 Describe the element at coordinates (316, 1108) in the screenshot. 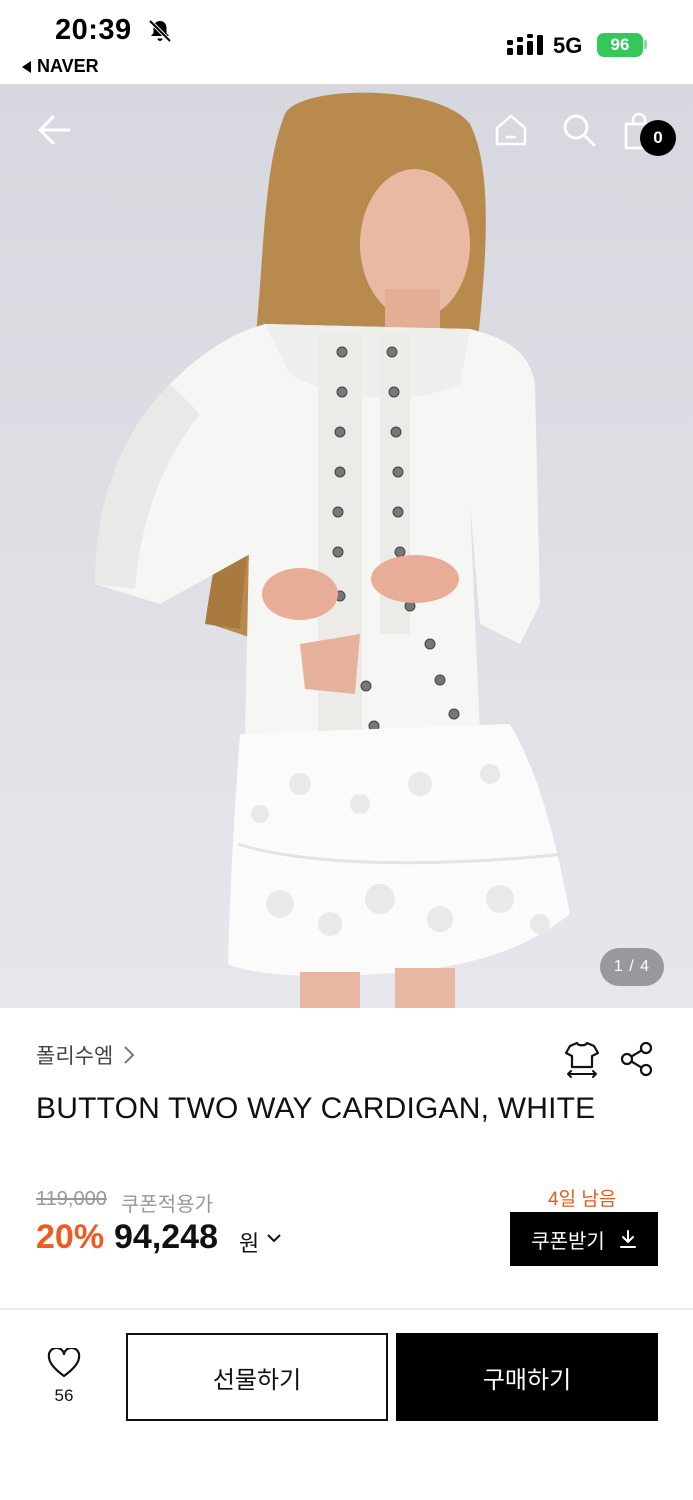

I see `product-title: BUTTON TWO WAY CARDIGAN, WHITE` at that location.